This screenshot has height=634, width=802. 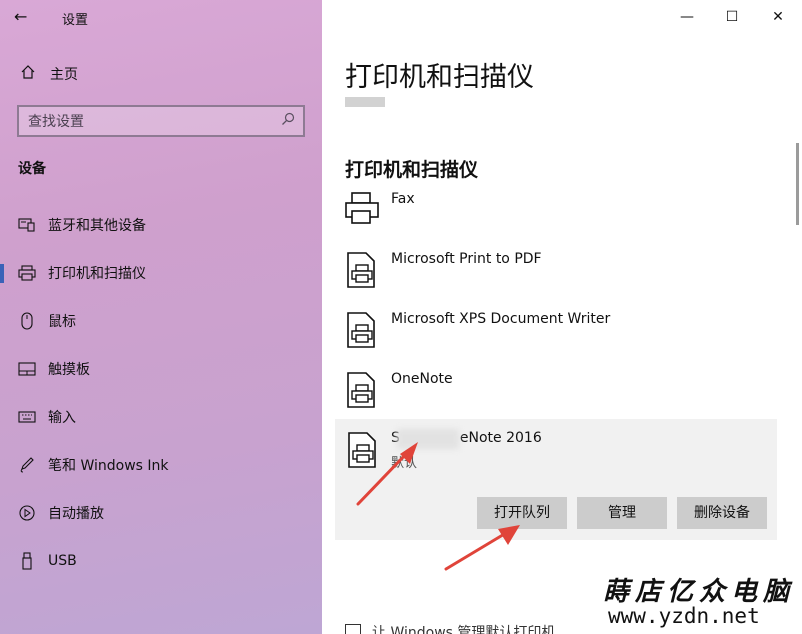 I want to click on sidebar-section-title: 设备, so click(x=32, y=169).